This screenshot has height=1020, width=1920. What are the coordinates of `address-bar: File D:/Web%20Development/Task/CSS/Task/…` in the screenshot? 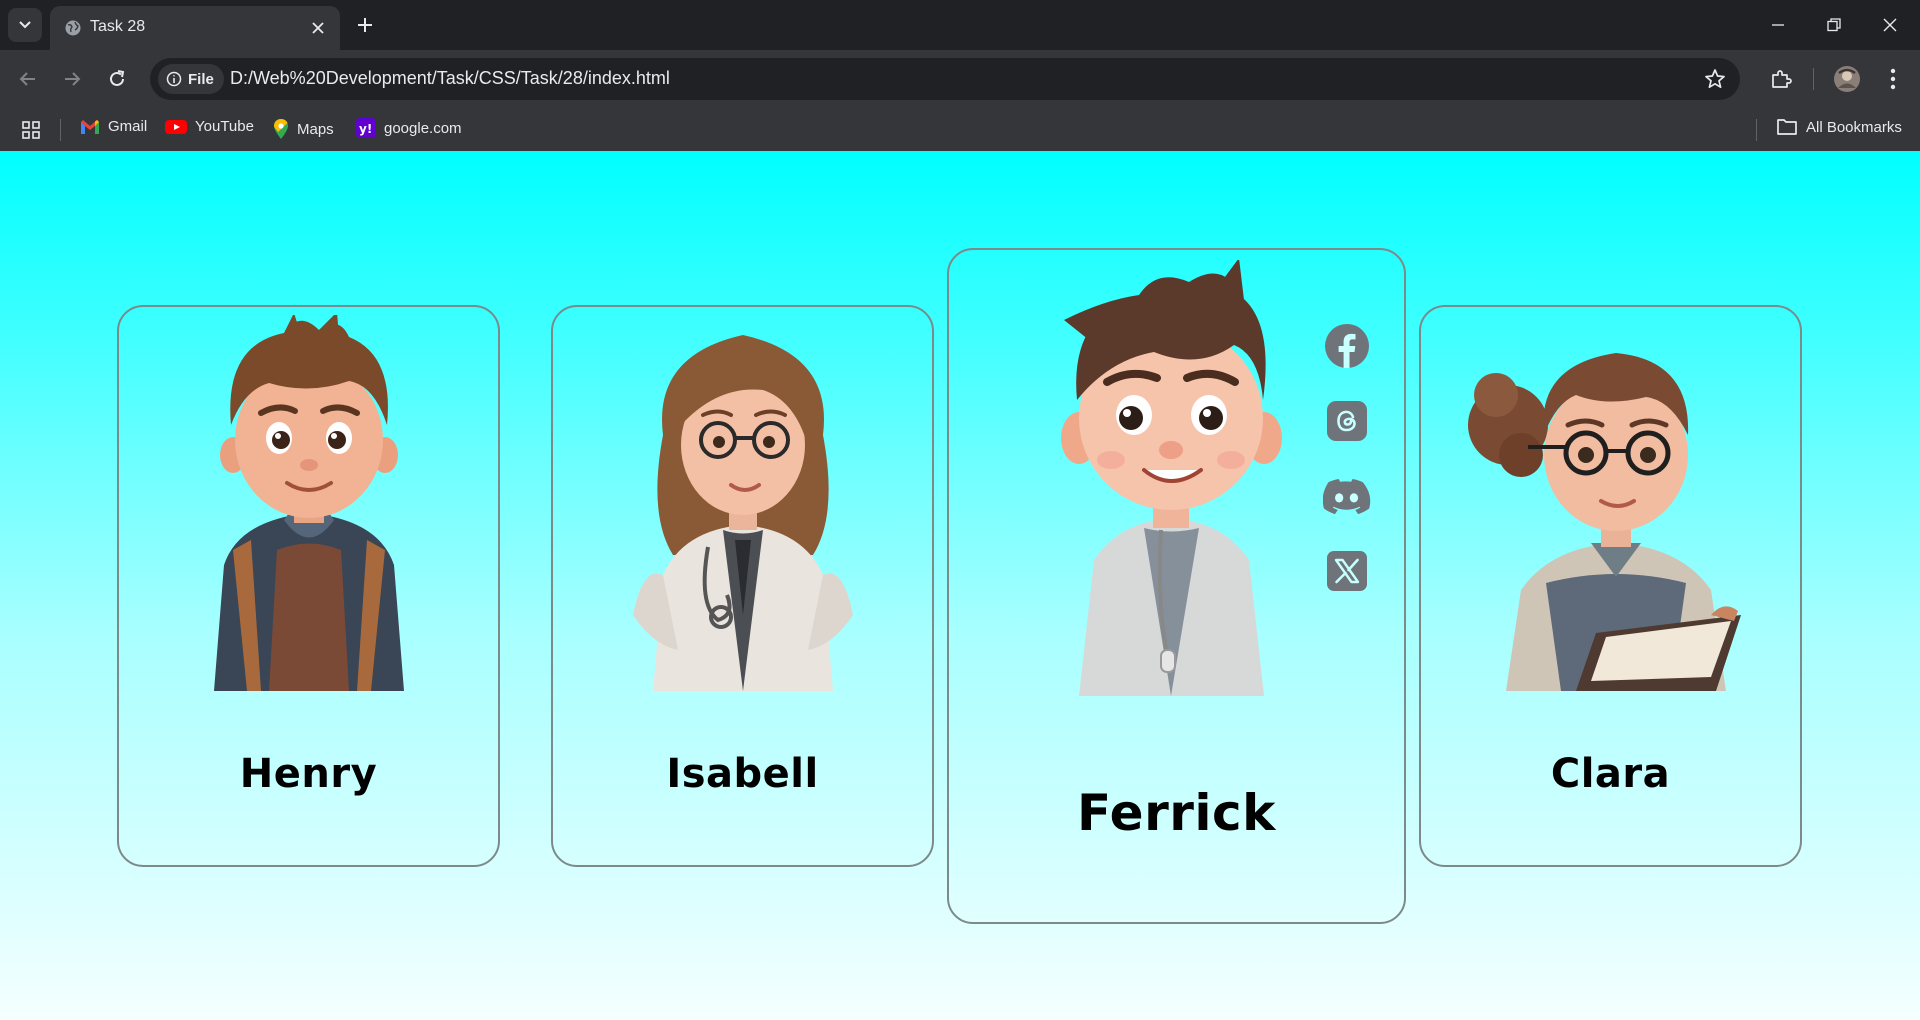 It's located at (945, 79).